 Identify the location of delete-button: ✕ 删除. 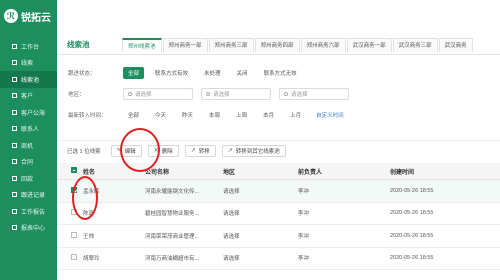
(163, 150).